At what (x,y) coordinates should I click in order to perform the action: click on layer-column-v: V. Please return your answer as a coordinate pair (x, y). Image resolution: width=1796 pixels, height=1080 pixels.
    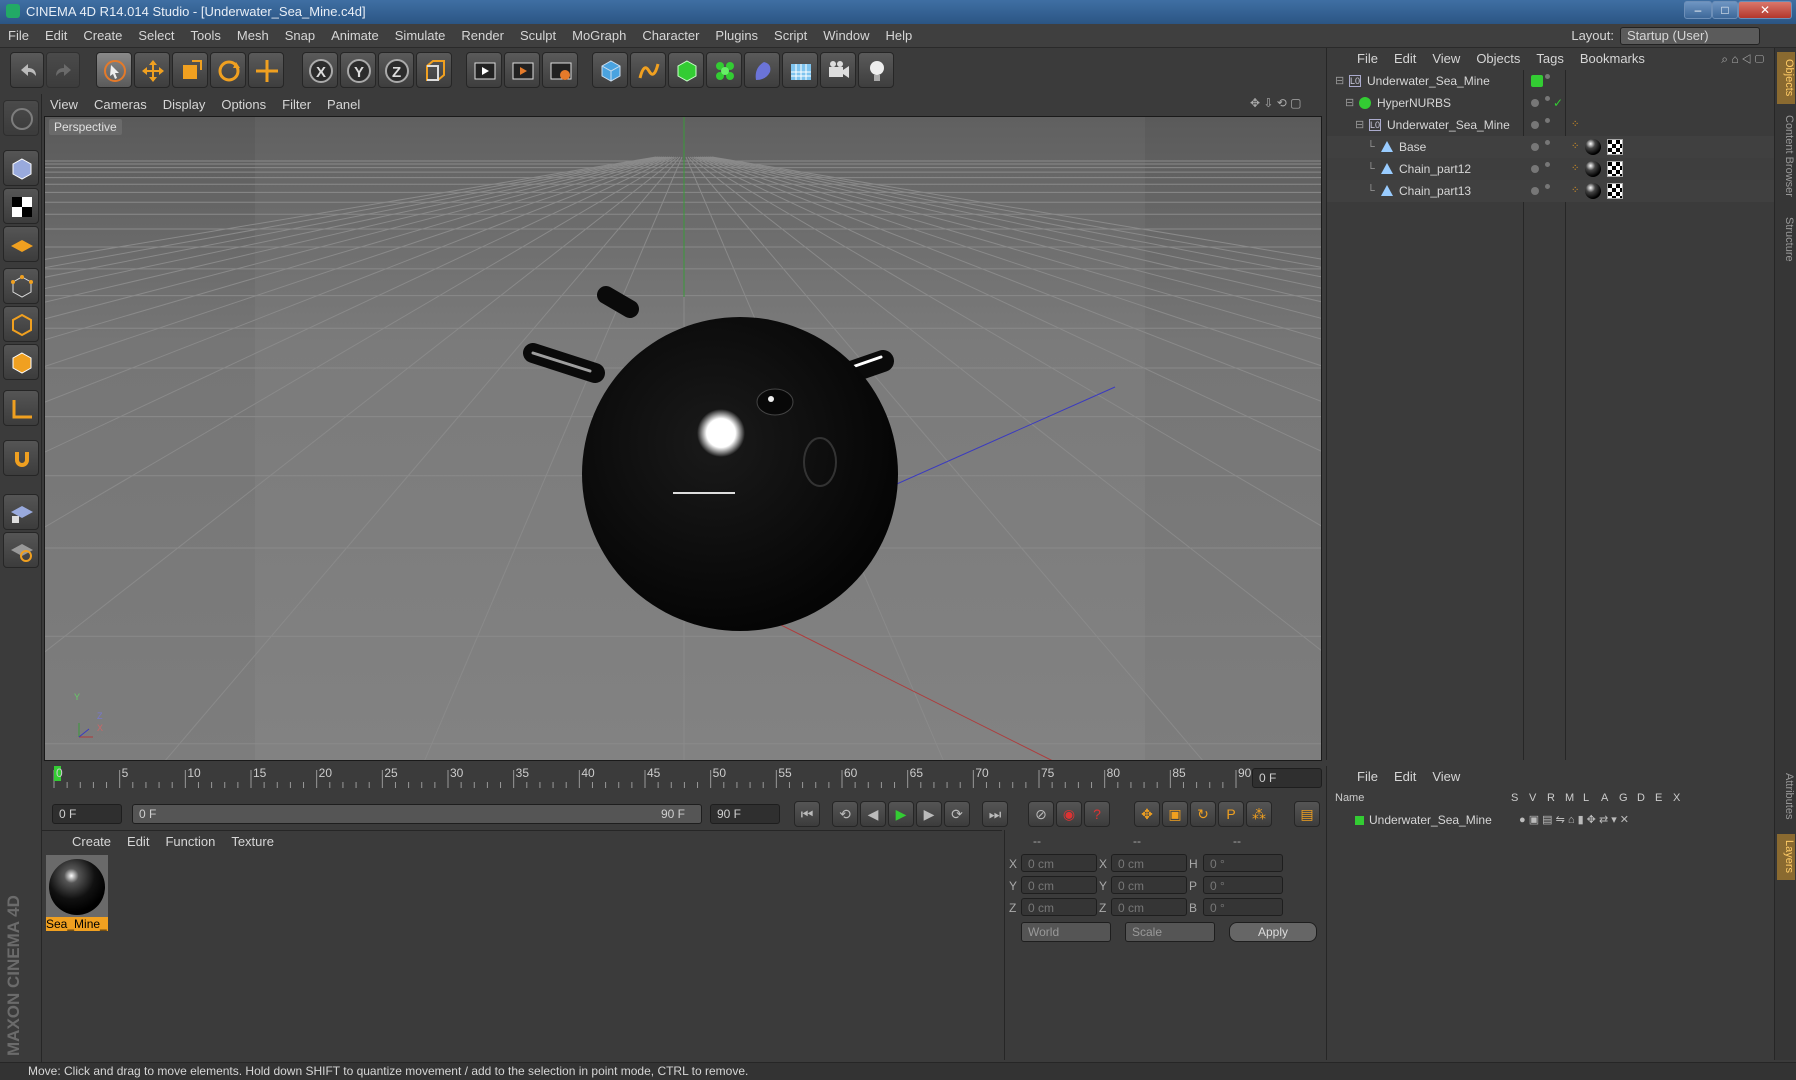
    Looking at the image, I should click on (1532, 798).